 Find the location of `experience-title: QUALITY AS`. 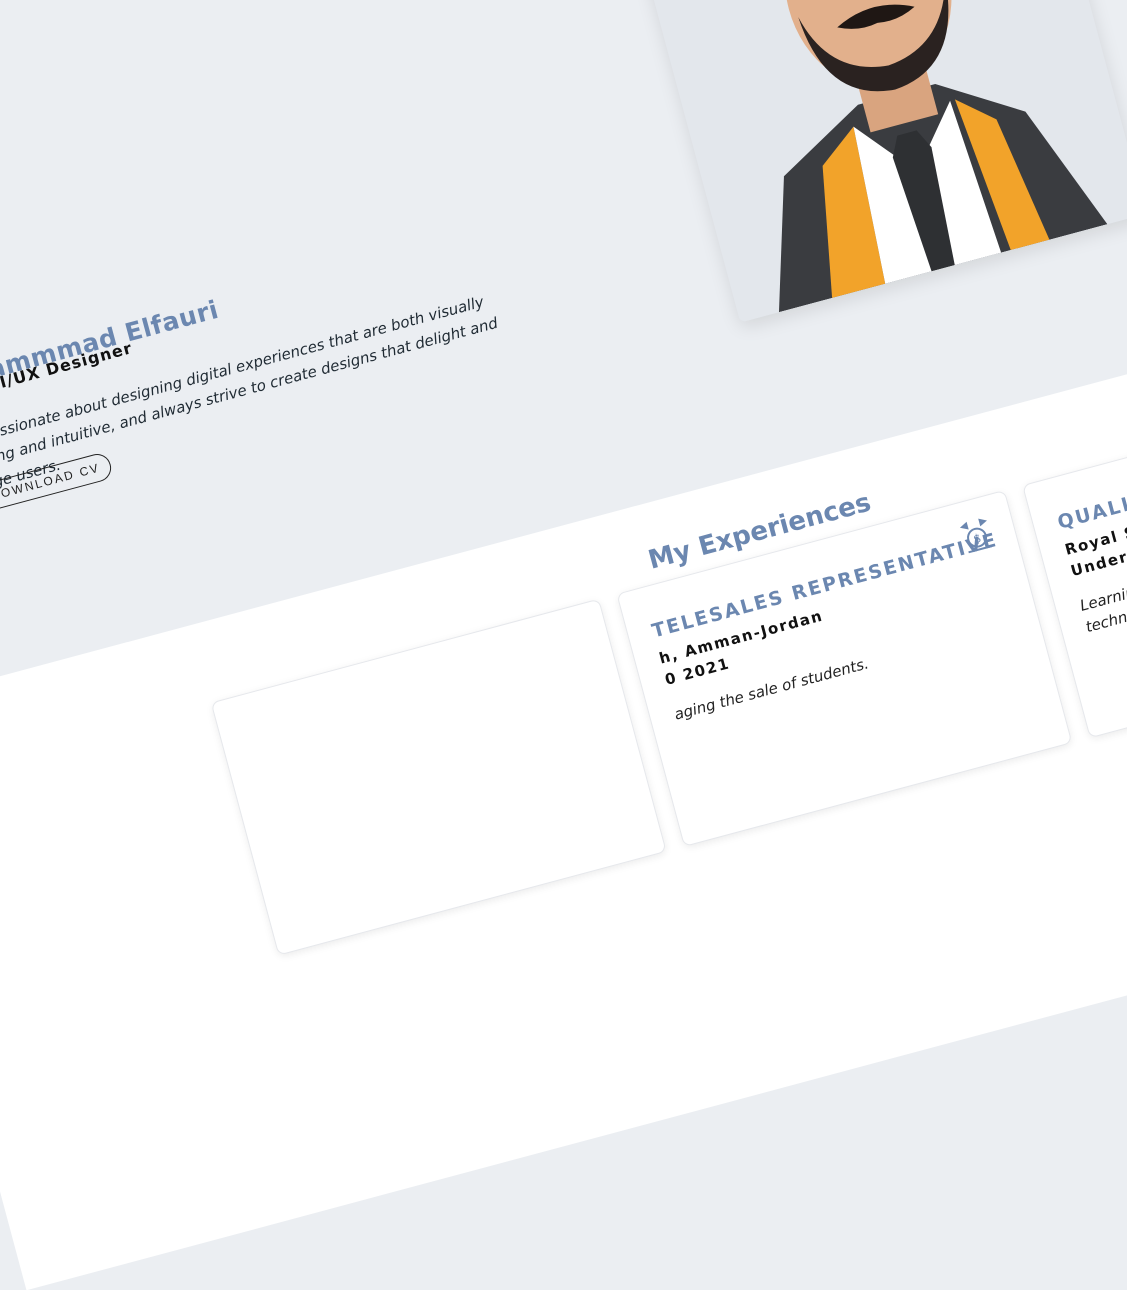

experience-title: QUALITY AS is located at coordinates (1091, 504).